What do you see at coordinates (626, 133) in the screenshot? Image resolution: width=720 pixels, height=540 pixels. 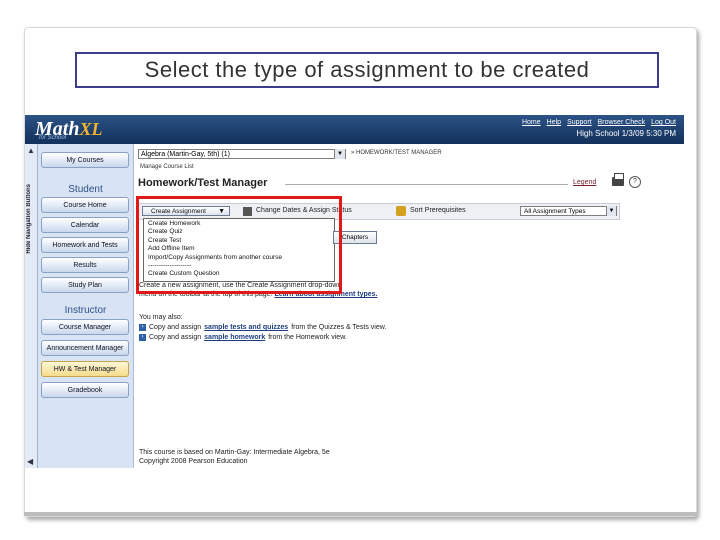 I see `header-datetime: High School 1/3/09 5:30 PM` at bounding box center [626, 133].